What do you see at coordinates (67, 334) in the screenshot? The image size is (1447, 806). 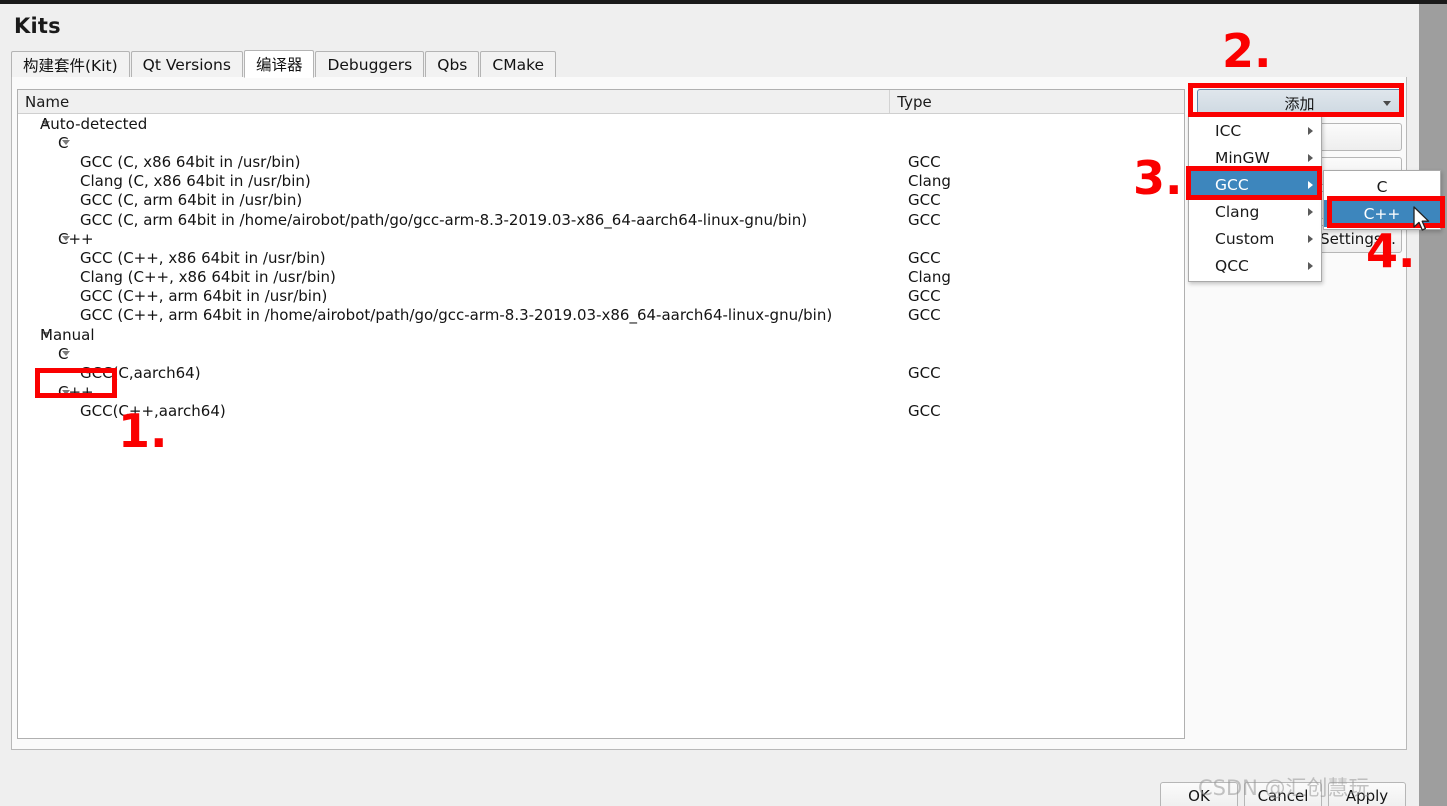 I see `tree-item-label: Manual` at bounding box center [67, 334].